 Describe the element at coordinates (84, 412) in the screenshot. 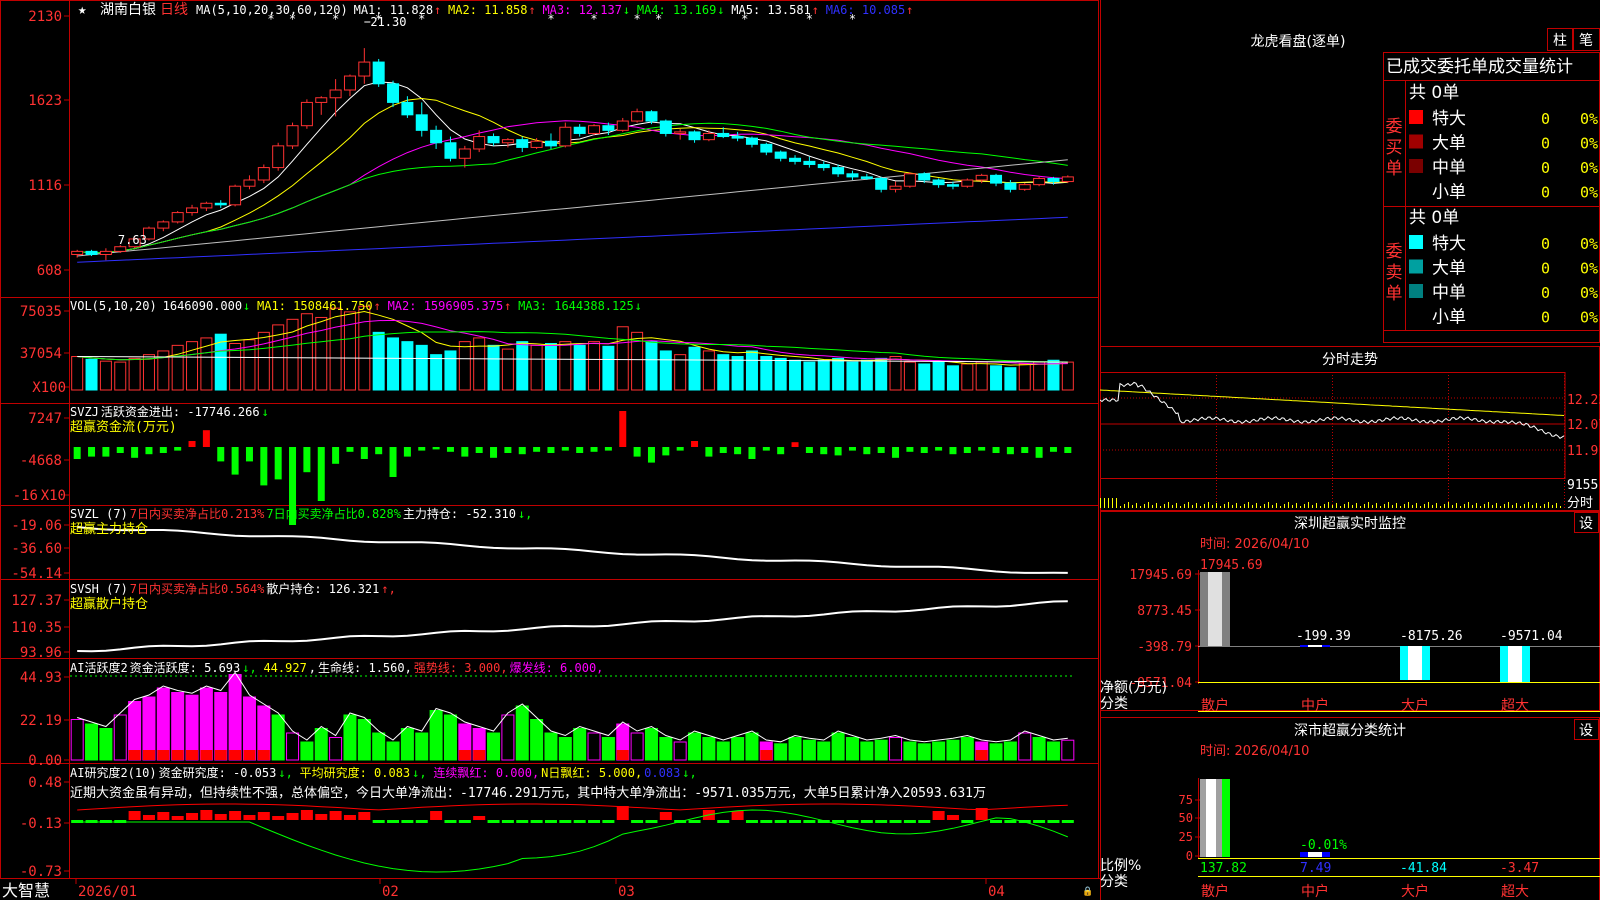

I see `svzj-header-0: SVZJ` at that location.